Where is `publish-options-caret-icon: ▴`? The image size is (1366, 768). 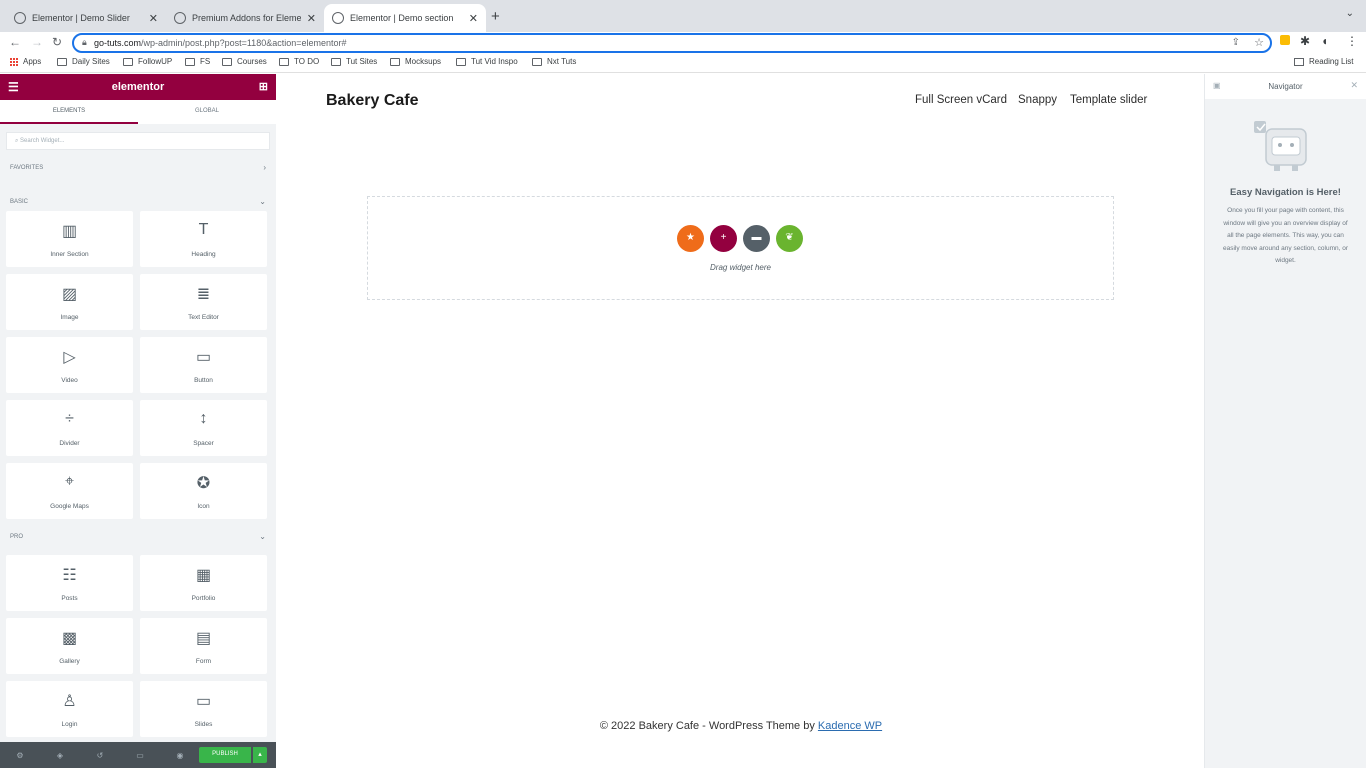 publish-options-caret-icon: ▴ is located at coordinates (260, 755).